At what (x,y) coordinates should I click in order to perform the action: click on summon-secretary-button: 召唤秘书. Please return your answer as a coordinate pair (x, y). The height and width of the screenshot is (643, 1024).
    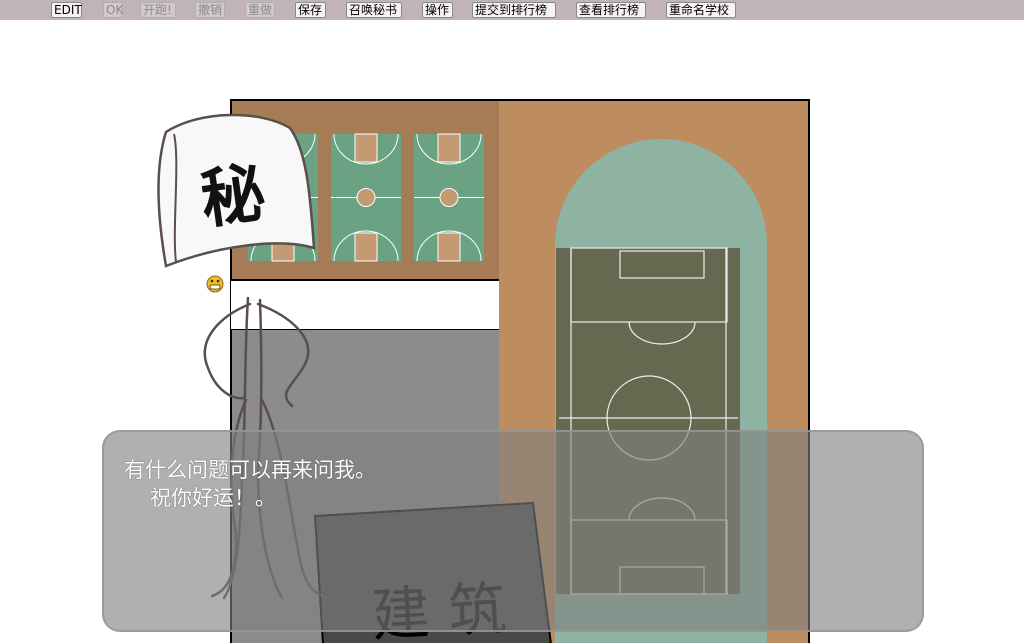
    Looking at the image, I should click on (374, 10).